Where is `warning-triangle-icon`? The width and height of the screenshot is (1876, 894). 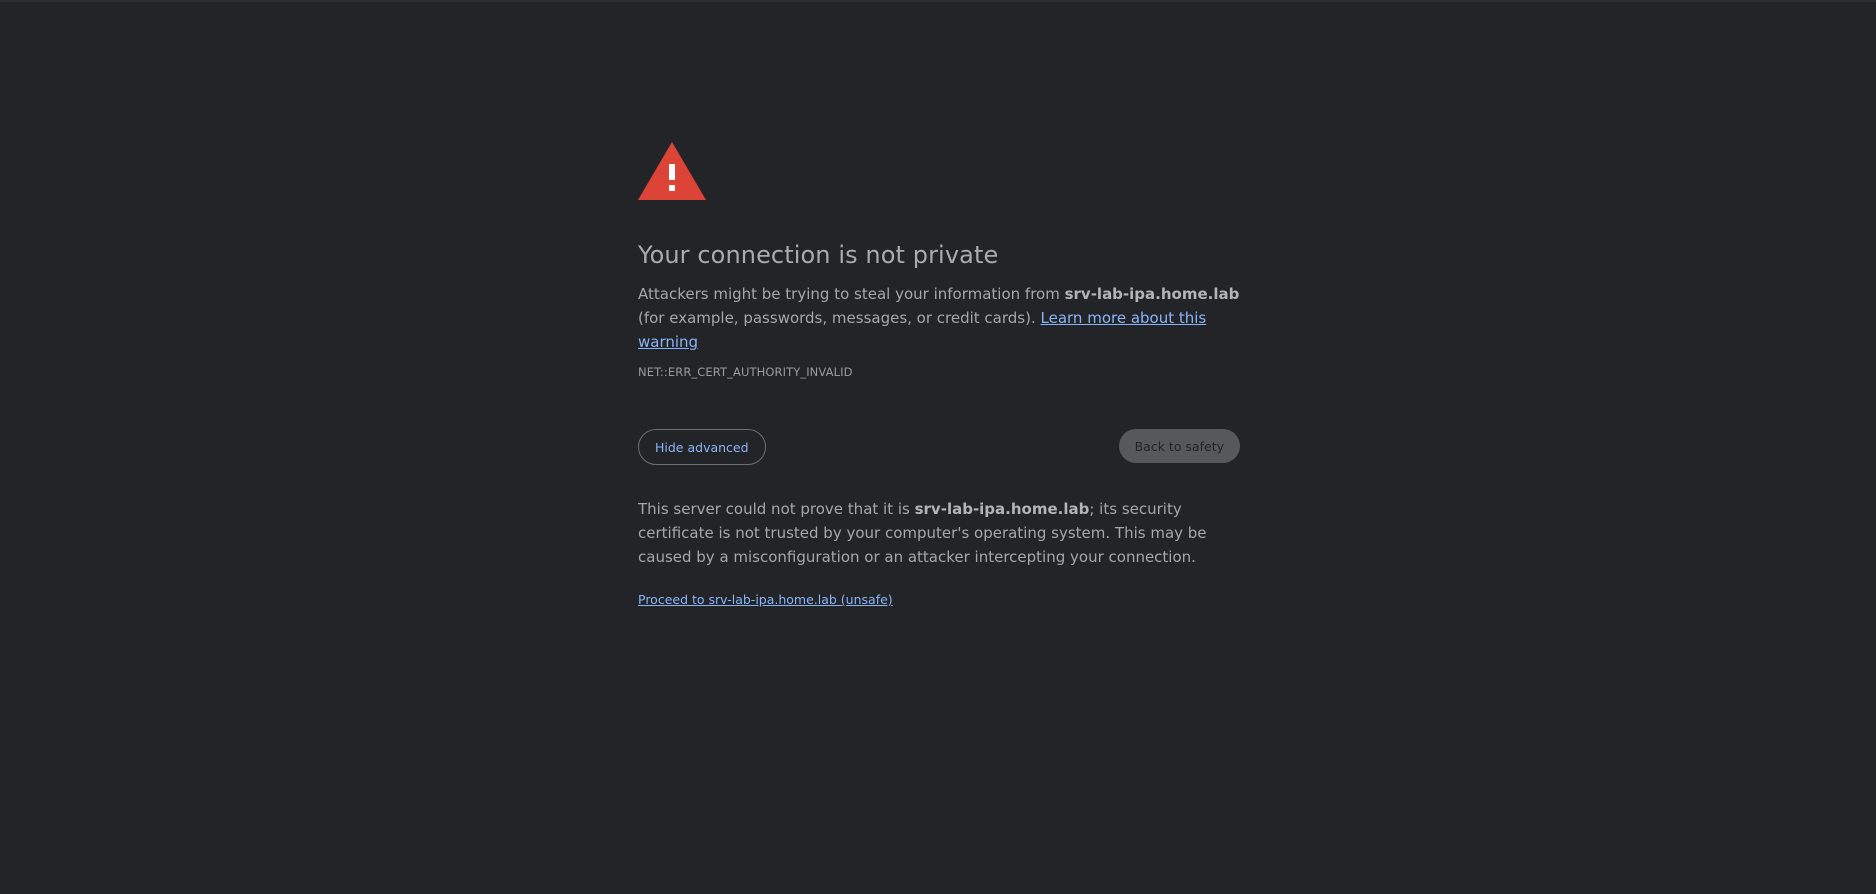 warning-triangle-icon is located at coordinates (672, 171).